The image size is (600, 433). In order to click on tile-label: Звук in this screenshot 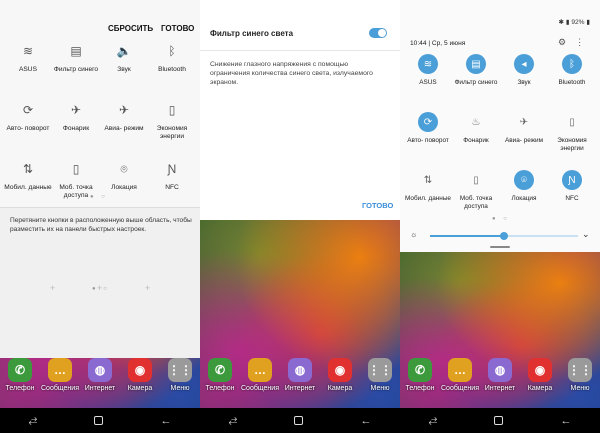, I will do `click(524, 82)`.